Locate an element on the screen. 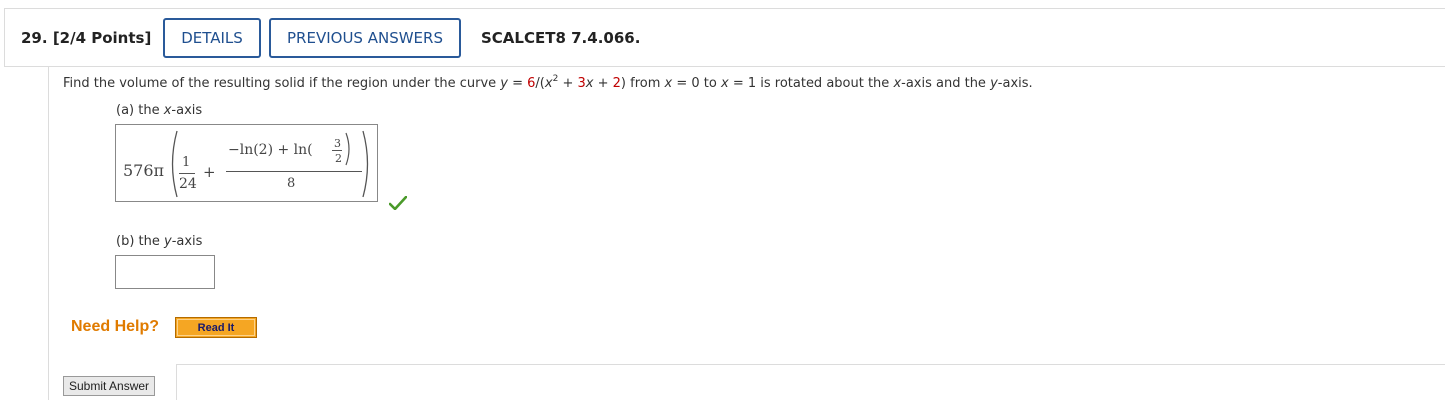  inner-frac-bar is located at coordinates (337, 150).